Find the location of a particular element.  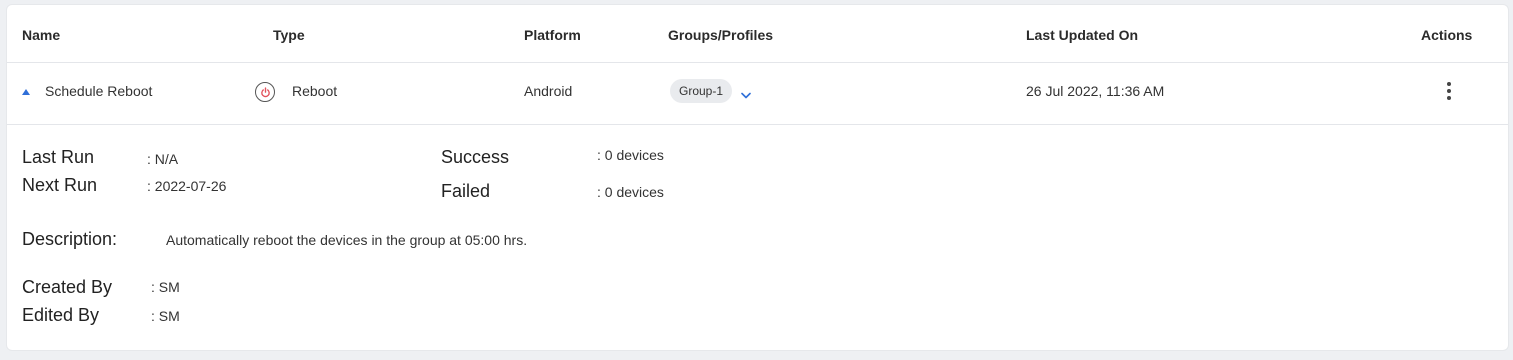

column-header-last-updated: Last Updated On is located at coordinates (1082, 35).